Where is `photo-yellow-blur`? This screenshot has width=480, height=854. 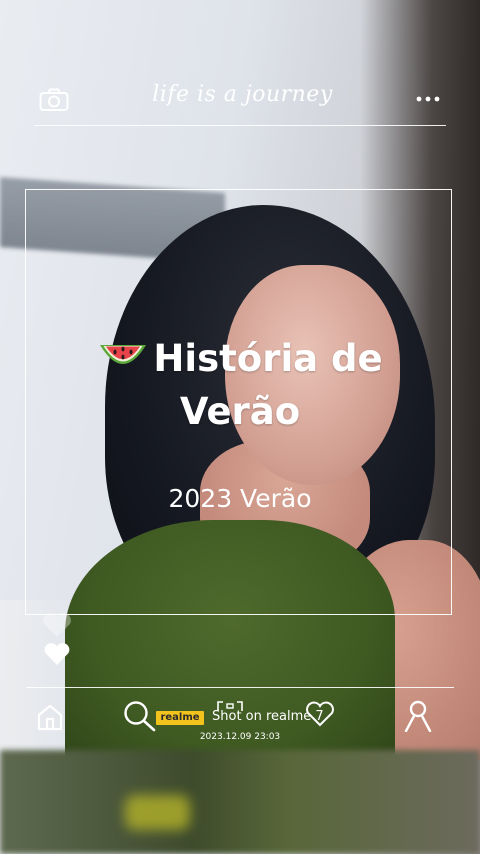
photo-yellow-blur is located at coordinates (157, 812).